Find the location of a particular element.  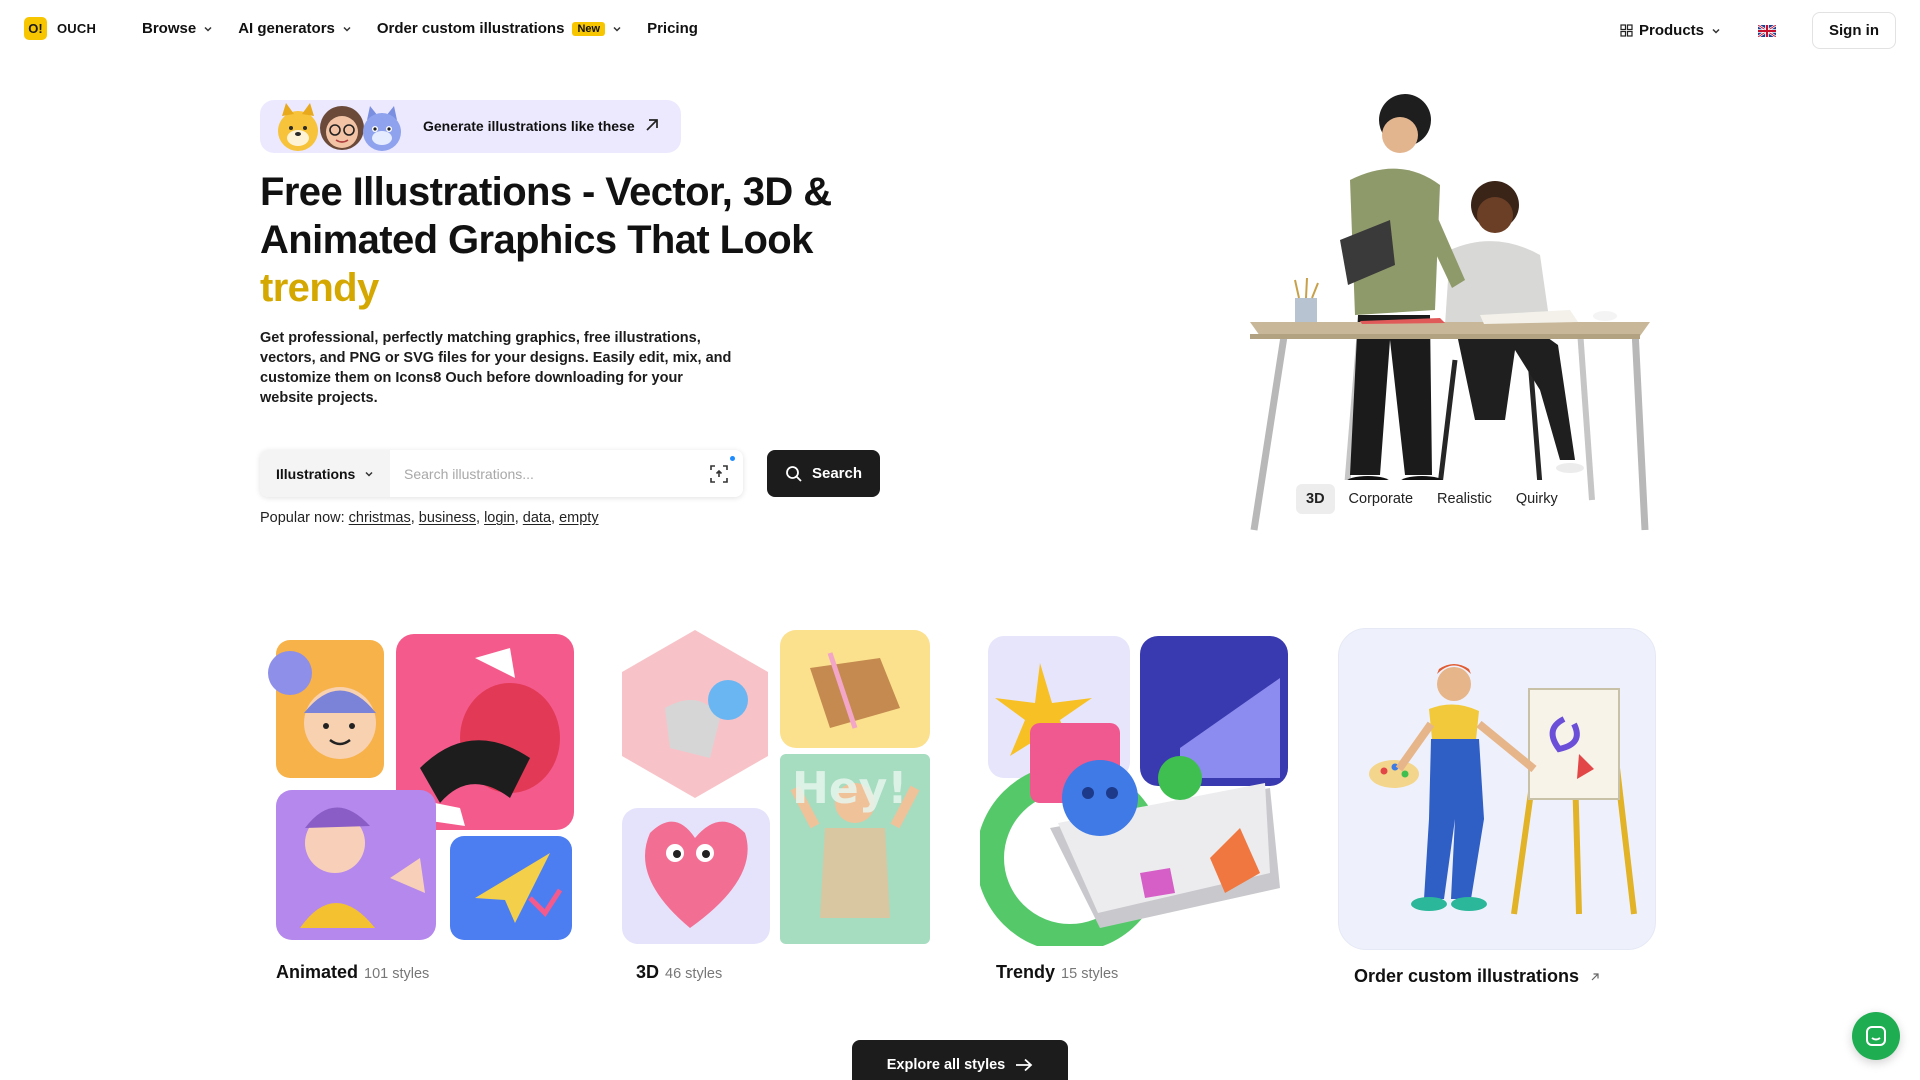

search-button-label: Search is located at coordinates (837, 473).